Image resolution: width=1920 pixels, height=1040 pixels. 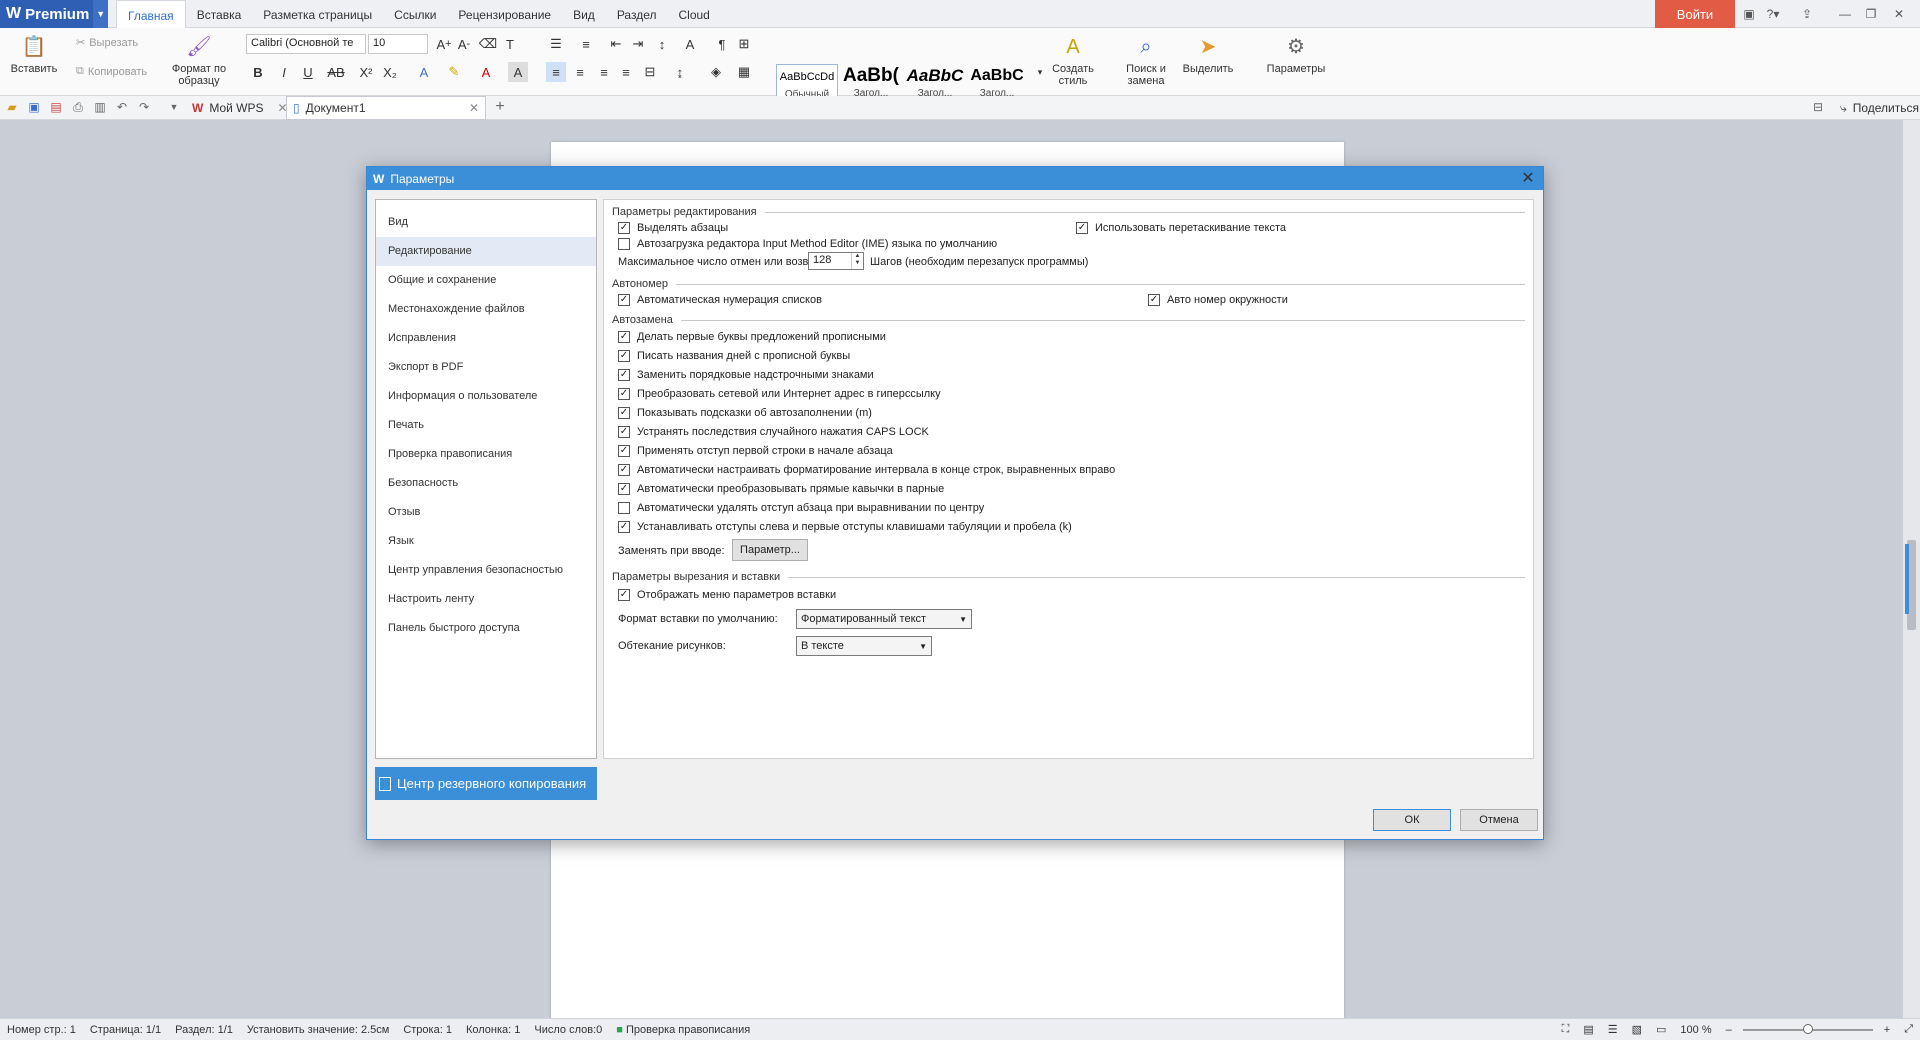 I want to click on decrease-indent-icon: ⇤, so click(x=616, y=44).